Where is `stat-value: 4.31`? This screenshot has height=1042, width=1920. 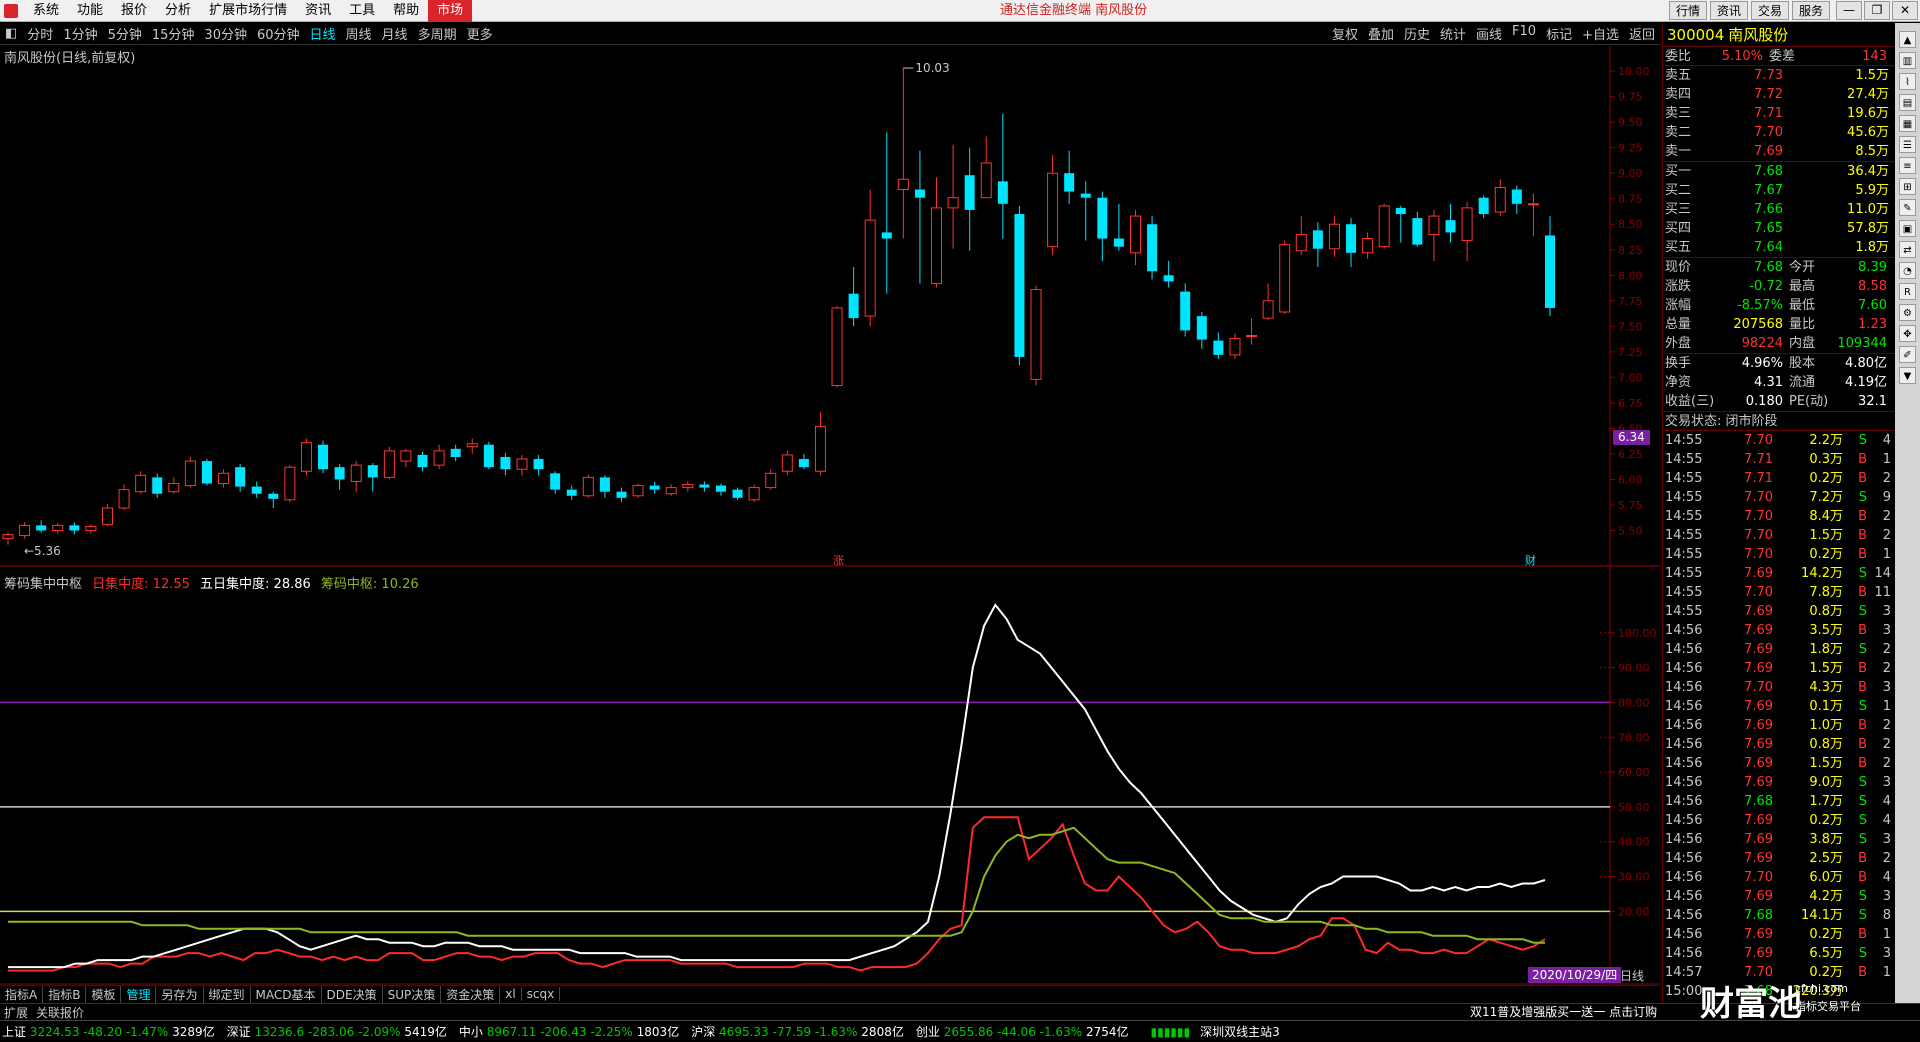
stat-value: 4.31 is located at coordinates (1768, 382).